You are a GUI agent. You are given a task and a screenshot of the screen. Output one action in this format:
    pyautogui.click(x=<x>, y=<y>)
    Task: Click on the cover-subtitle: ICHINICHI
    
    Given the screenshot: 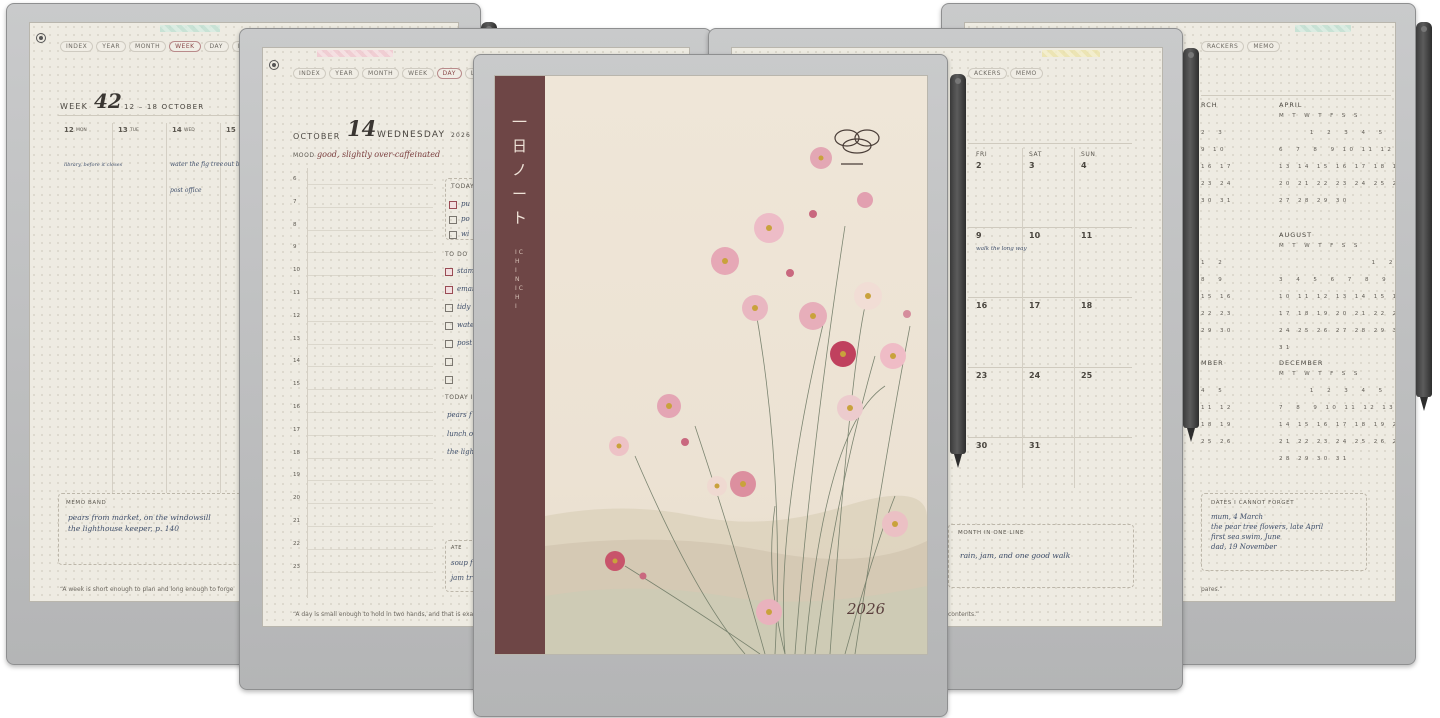 What is the action you would take?
    pyautogui.click(x=520, y=279)
    